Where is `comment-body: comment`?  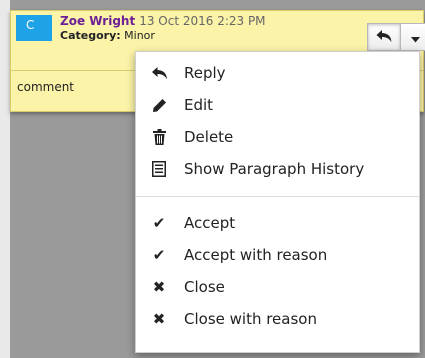 comment-body: comment is located at coordinates (46, 87).